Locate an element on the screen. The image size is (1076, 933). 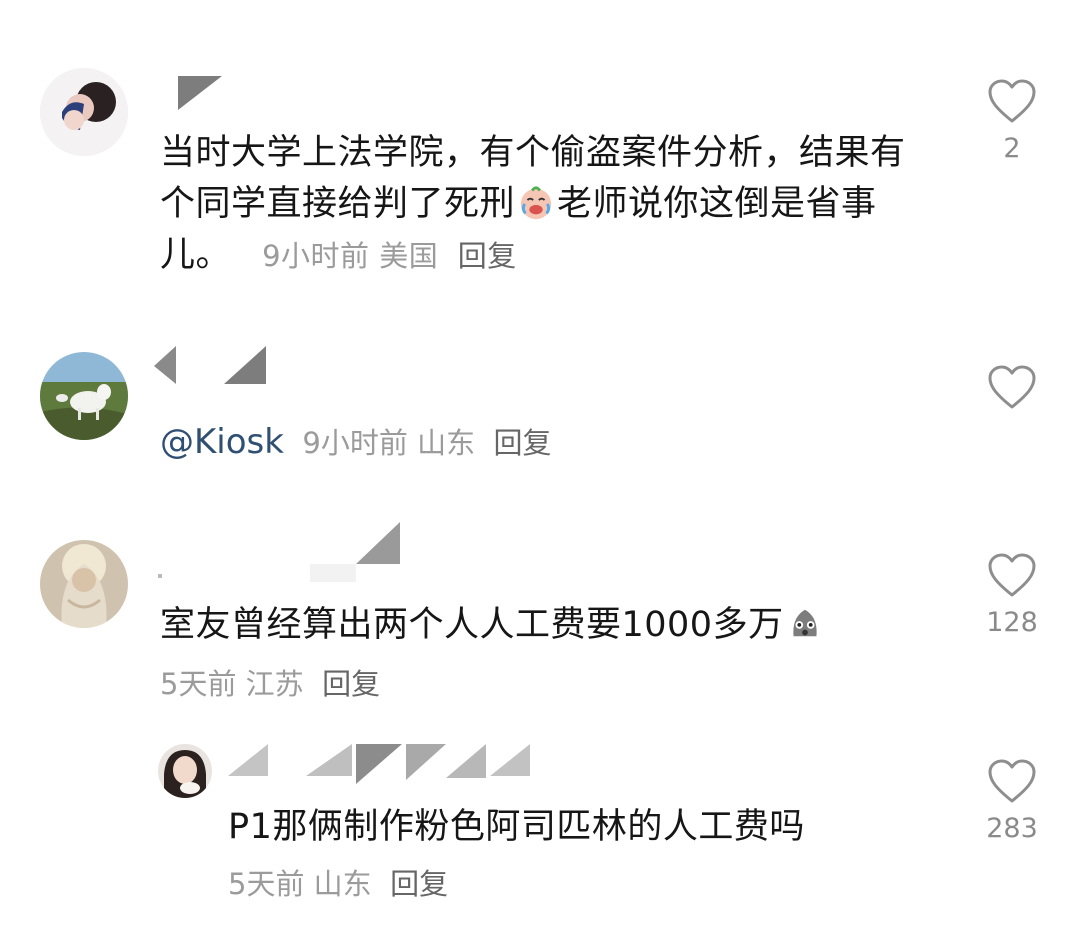
comment-meta: @Kiosk 9小时前 山东 回复 is located at coordinates (356, 442).